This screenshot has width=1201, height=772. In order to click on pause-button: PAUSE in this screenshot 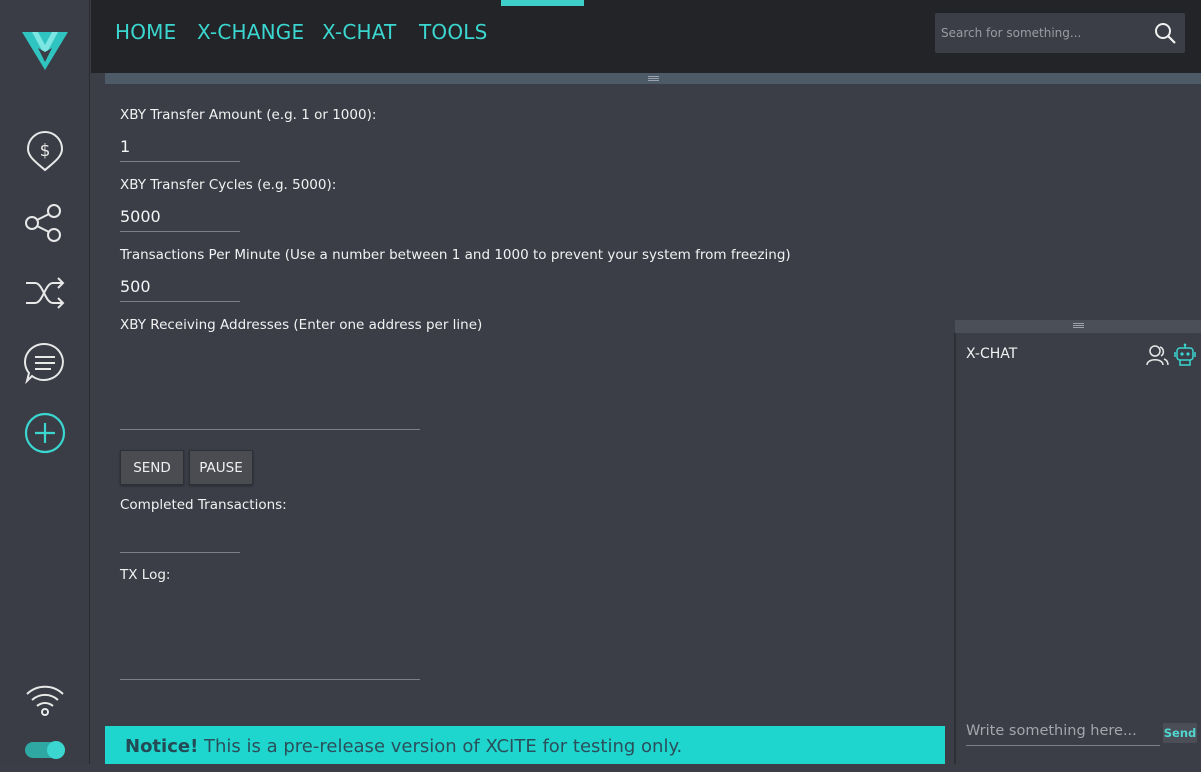, I will do `click(221, 467)`.